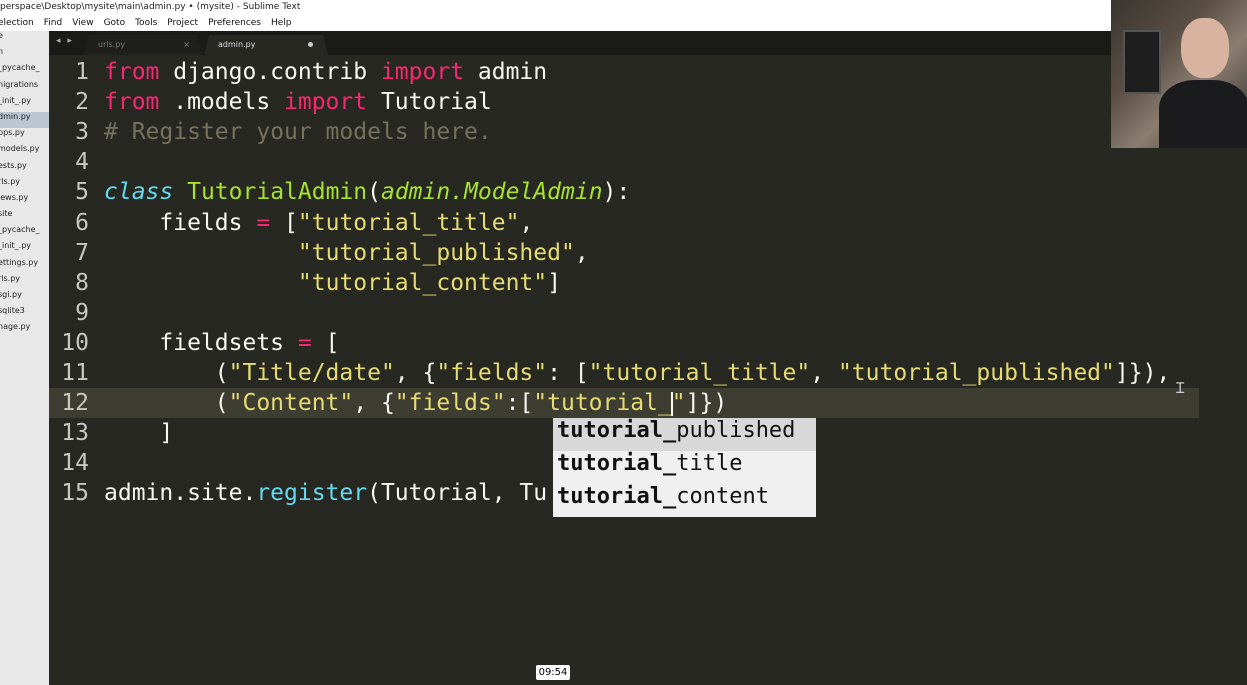 The height and width of the screenshot is (685, 1247). What do you see at coordinates (554, 282) in the screenshot?
I see `code-token: ]` at bounding box center [554, 282].